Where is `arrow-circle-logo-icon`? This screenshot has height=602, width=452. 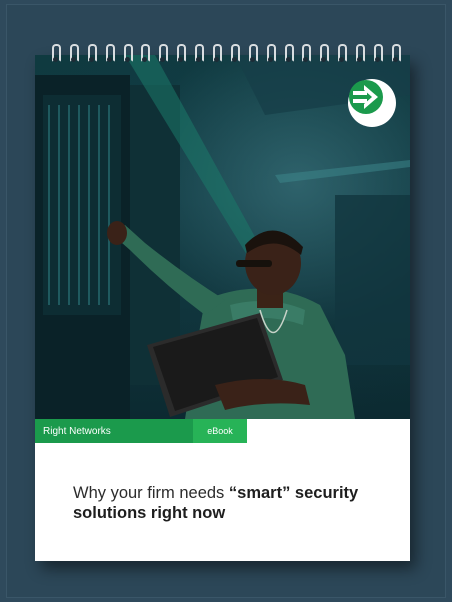
arrow-circle-logo-icon is located at coordinates (372, 103).